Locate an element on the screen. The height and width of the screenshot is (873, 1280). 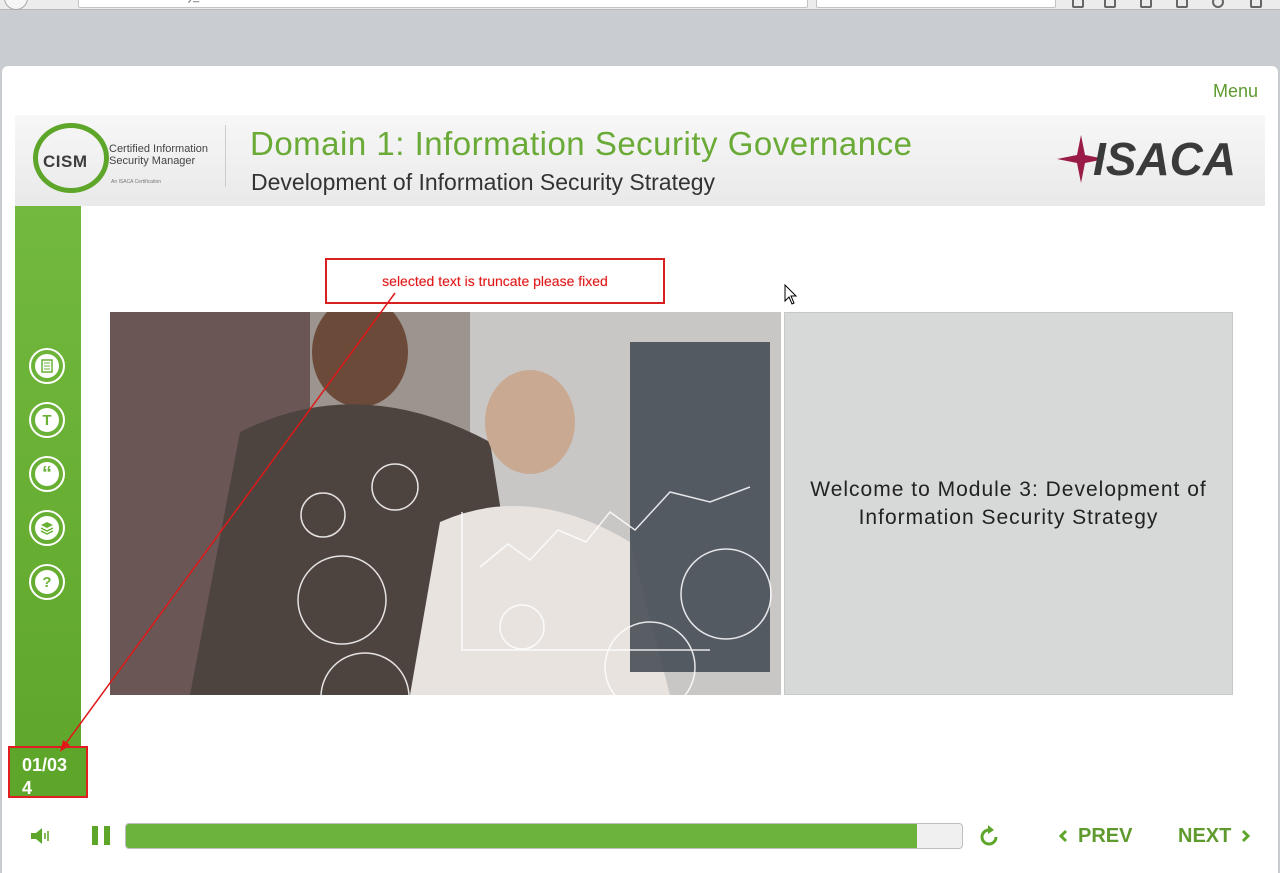
bookmark-star-icon is located at coordinates (1078, 4).